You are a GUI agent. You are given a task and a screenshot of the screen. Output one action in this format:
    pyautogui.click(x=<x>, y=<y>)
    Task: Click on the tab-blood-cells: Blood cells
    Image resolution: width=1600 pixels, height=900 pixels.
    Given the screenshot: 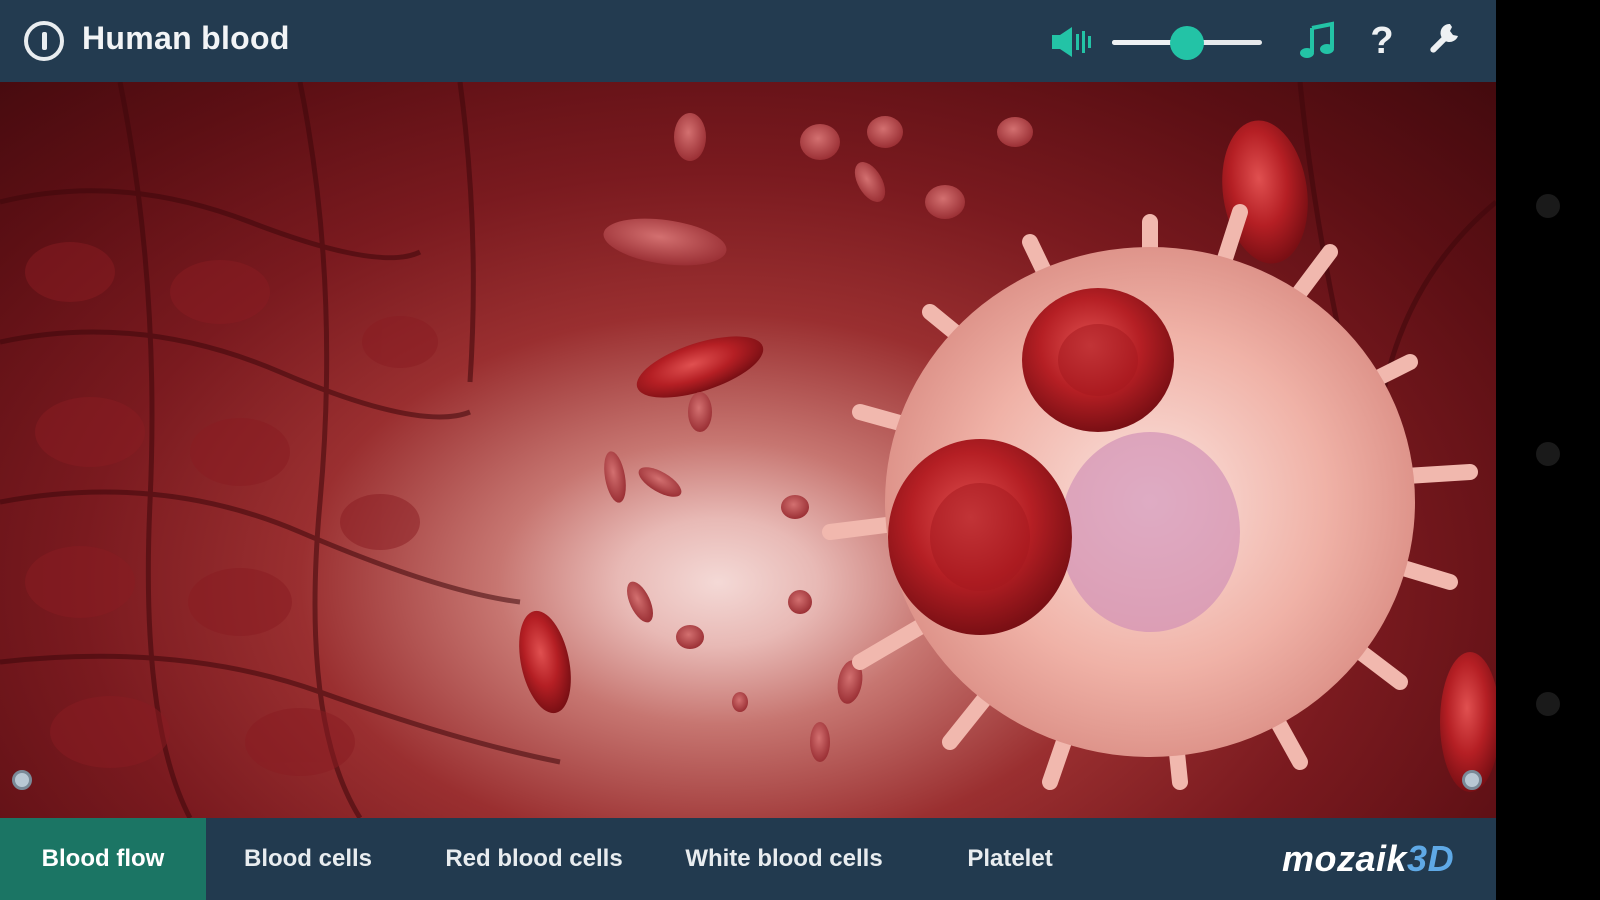 What is the action you would take?
    pyautogui.click(x=308, y=859)
    